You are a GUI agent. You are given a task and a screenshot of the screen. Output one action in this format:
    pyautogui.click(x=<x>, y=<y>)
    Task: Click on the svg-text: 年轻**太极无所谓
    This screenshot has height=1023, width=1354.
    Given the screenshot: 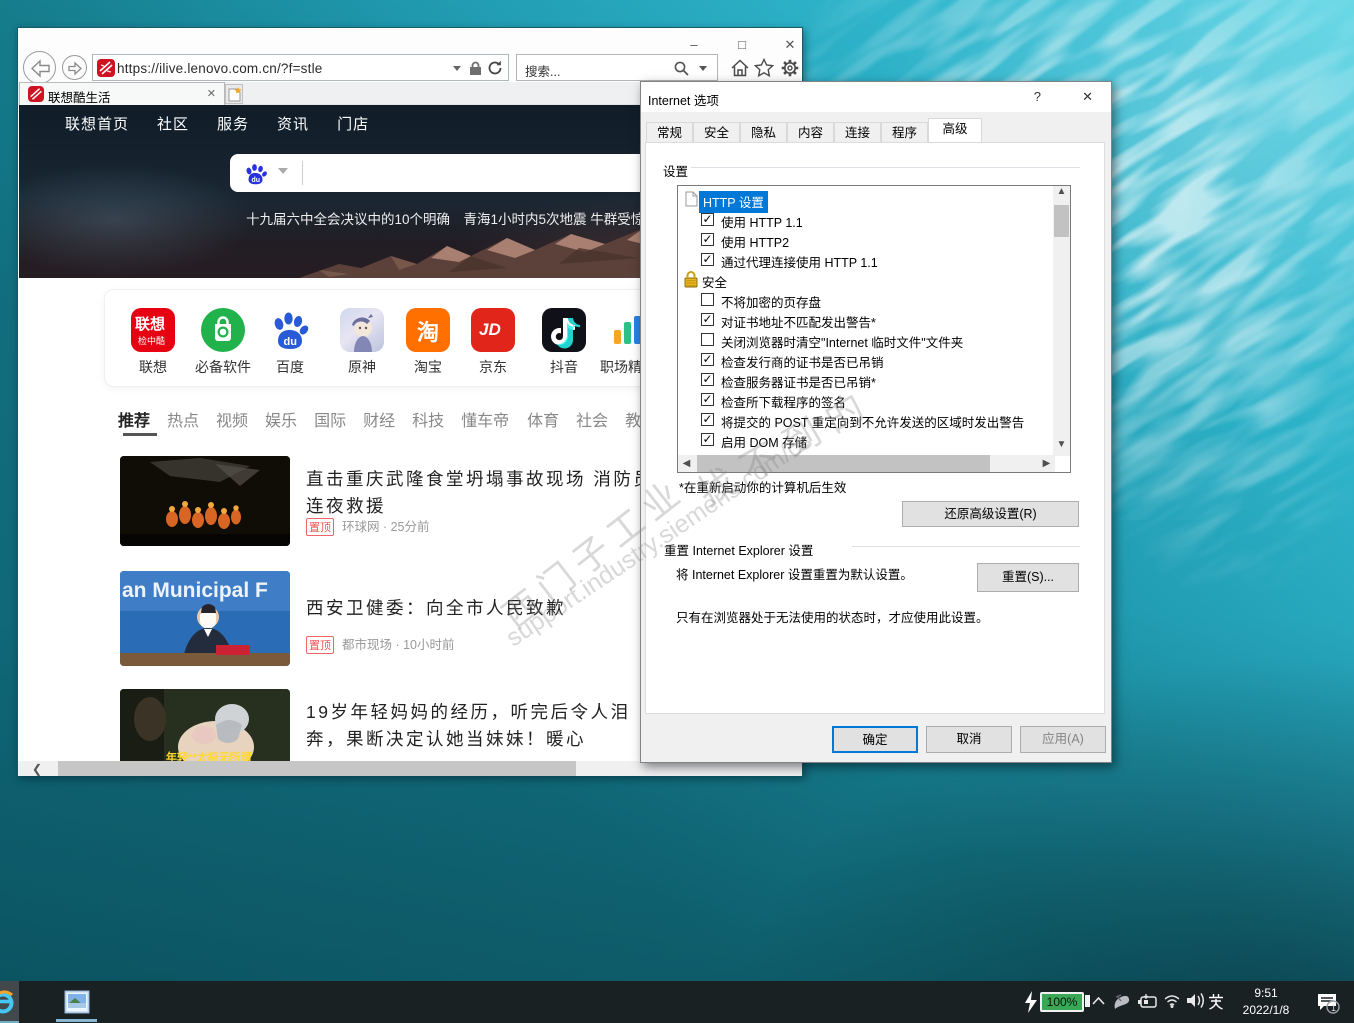 What is the action you would take?
    pyautogui.click(x=209, y=755)
    